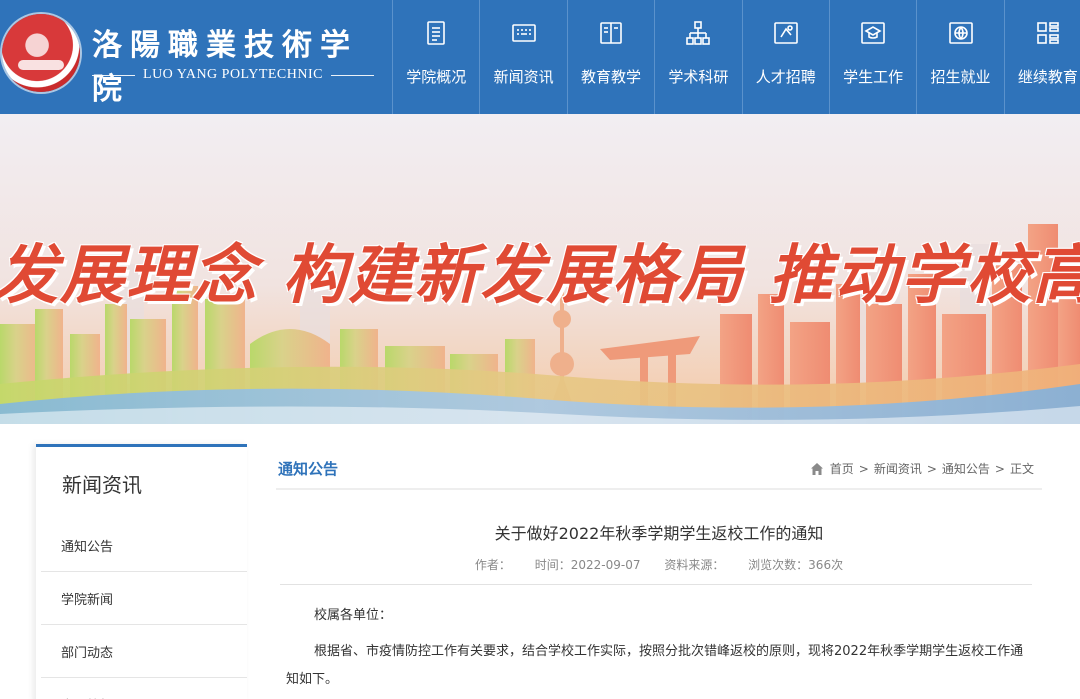 This screenshot has height=699, width=1080. Describe the element at coordinates (698, 33) in the screenshot. I see `hierarchy-icon` at that location.